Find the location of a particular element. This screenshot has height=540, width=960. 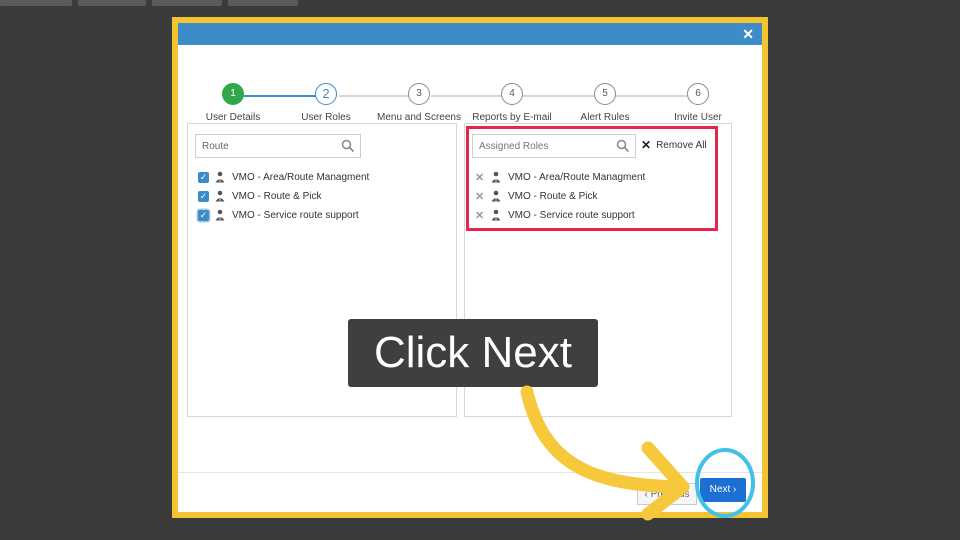

step-number: 5 is located at coordinates (605, 94).